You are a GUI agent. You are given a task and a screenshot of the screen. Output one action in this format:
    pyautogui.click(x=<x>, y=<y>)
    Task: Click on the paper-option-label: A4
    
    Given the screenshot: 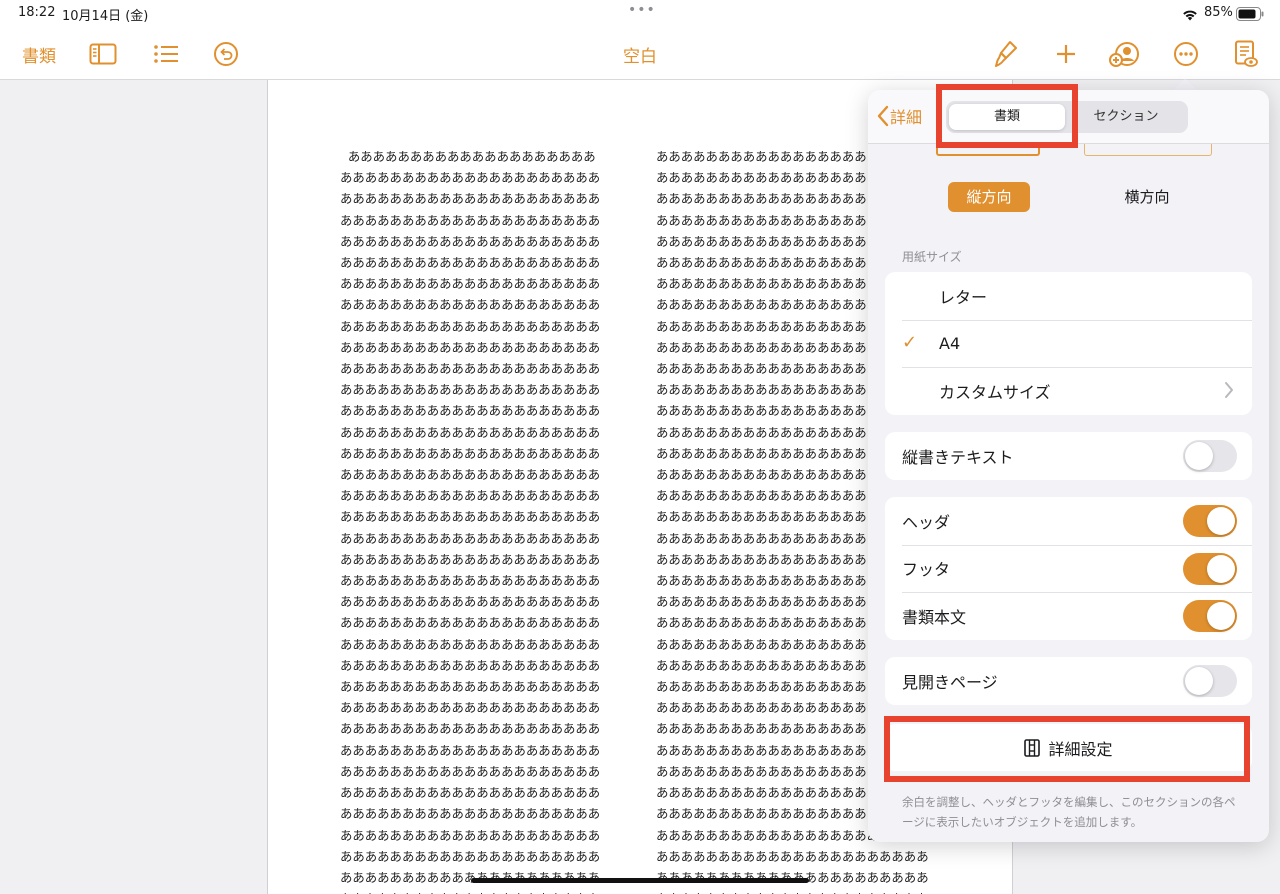 What is the action you would take?
    pyautogui.click(x=950, y=343)
    